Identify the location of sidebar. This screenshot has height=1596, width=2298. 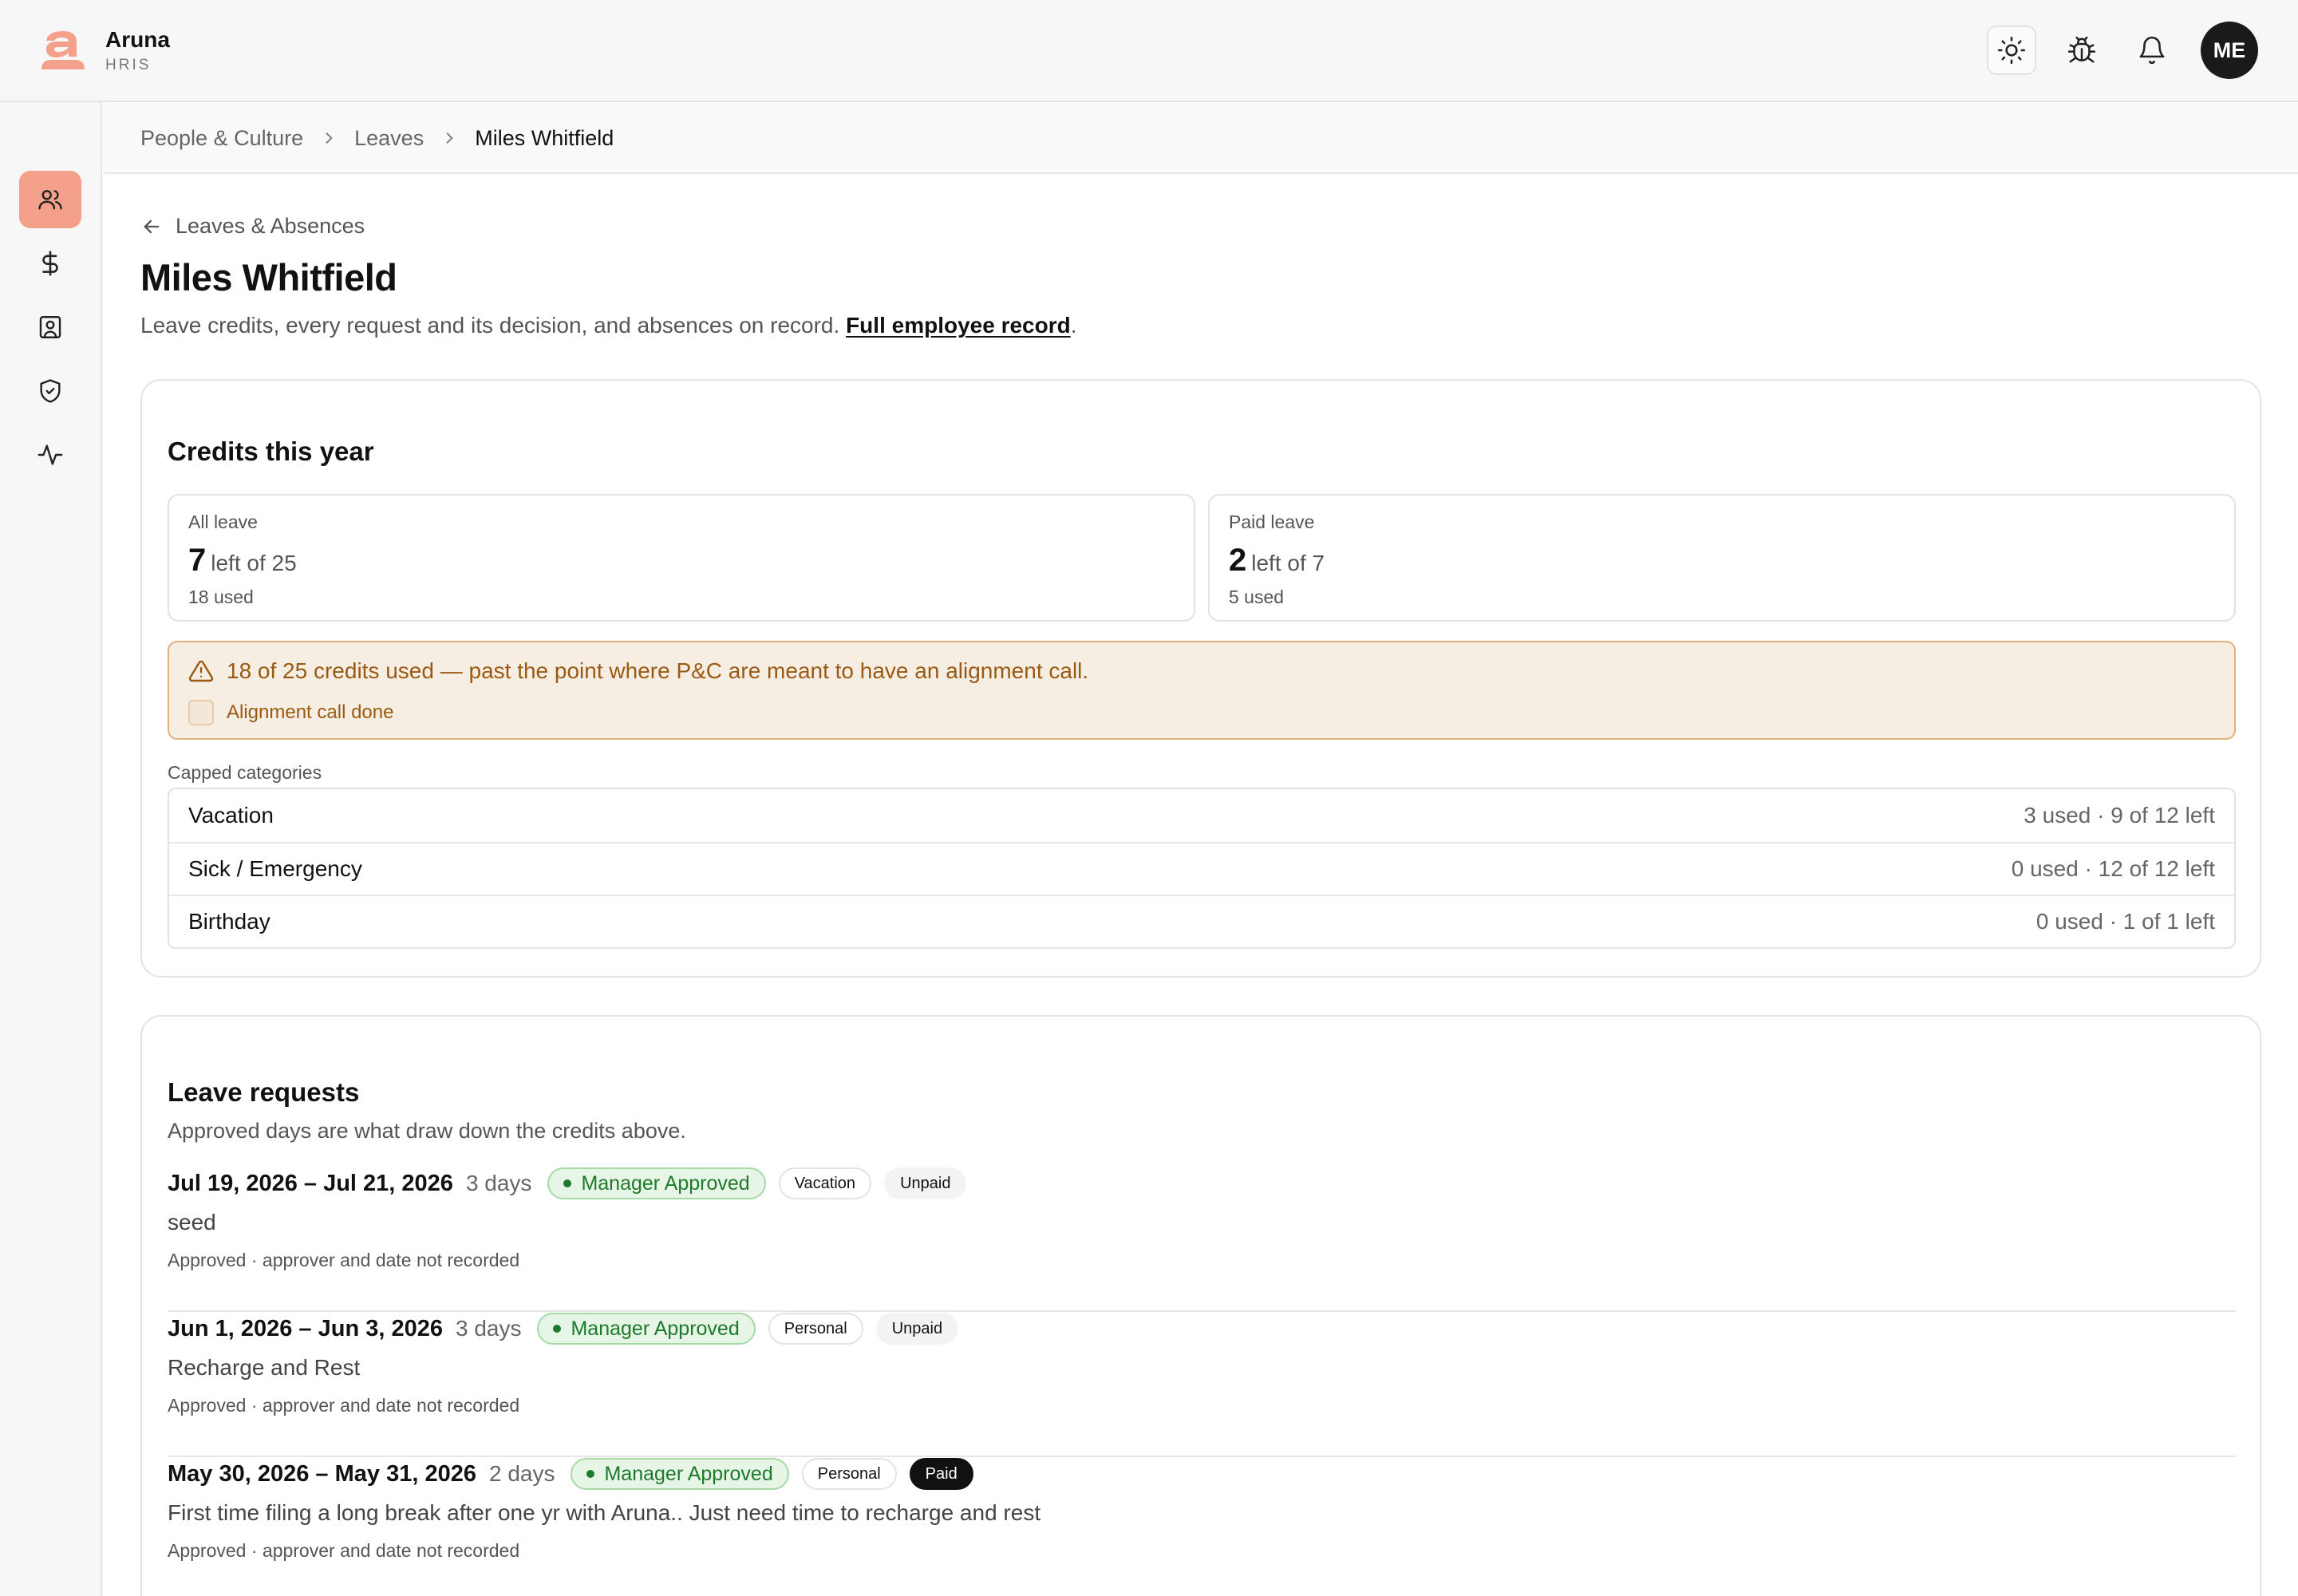
(51, 849).